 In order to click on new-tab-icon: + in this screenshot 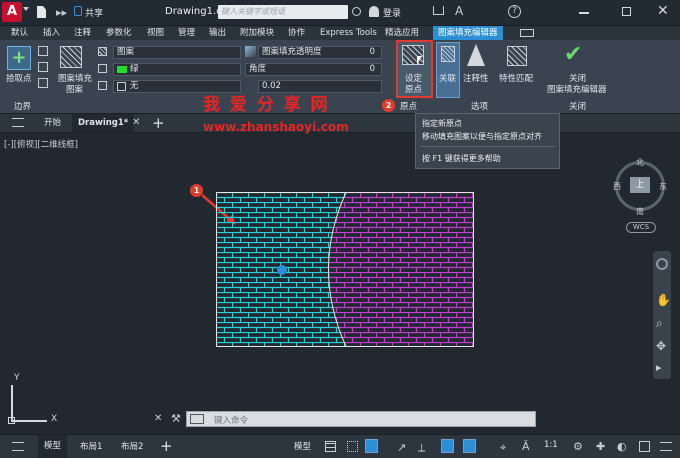, I will do `click(158, 123)`.